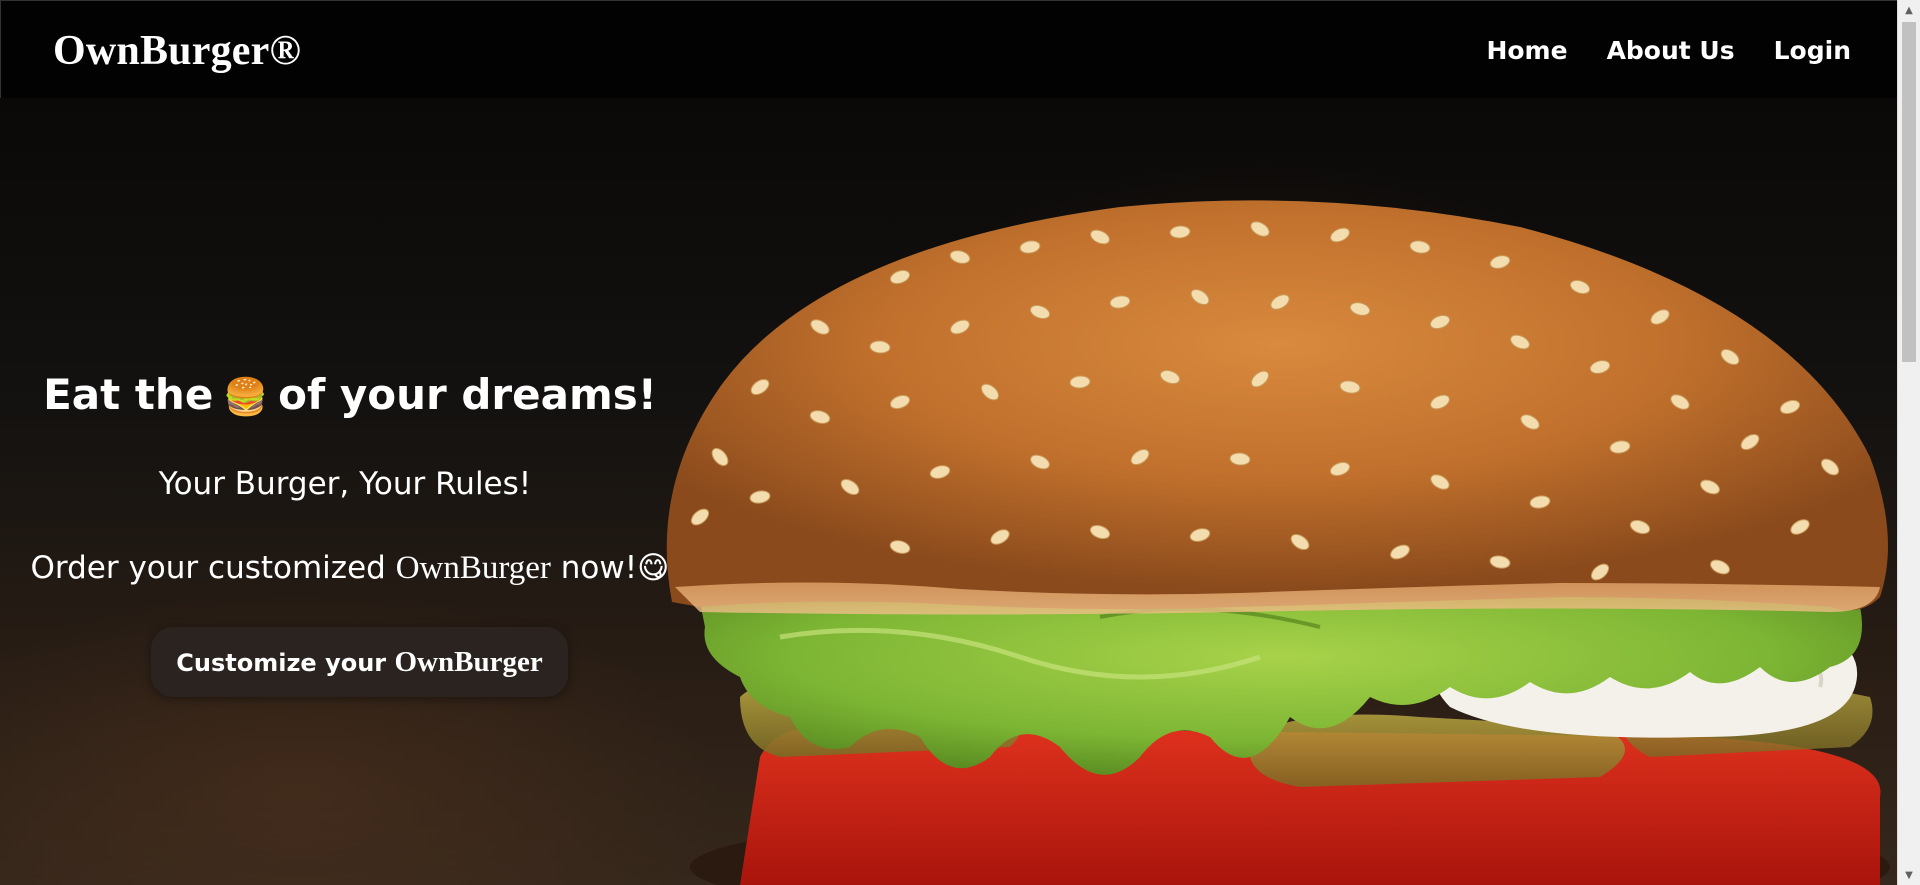  What do you see at coordinates (246, 397) in the screenshot?
I see `burger-emoji-icon: 🍔` at bounding box center [246, 397].